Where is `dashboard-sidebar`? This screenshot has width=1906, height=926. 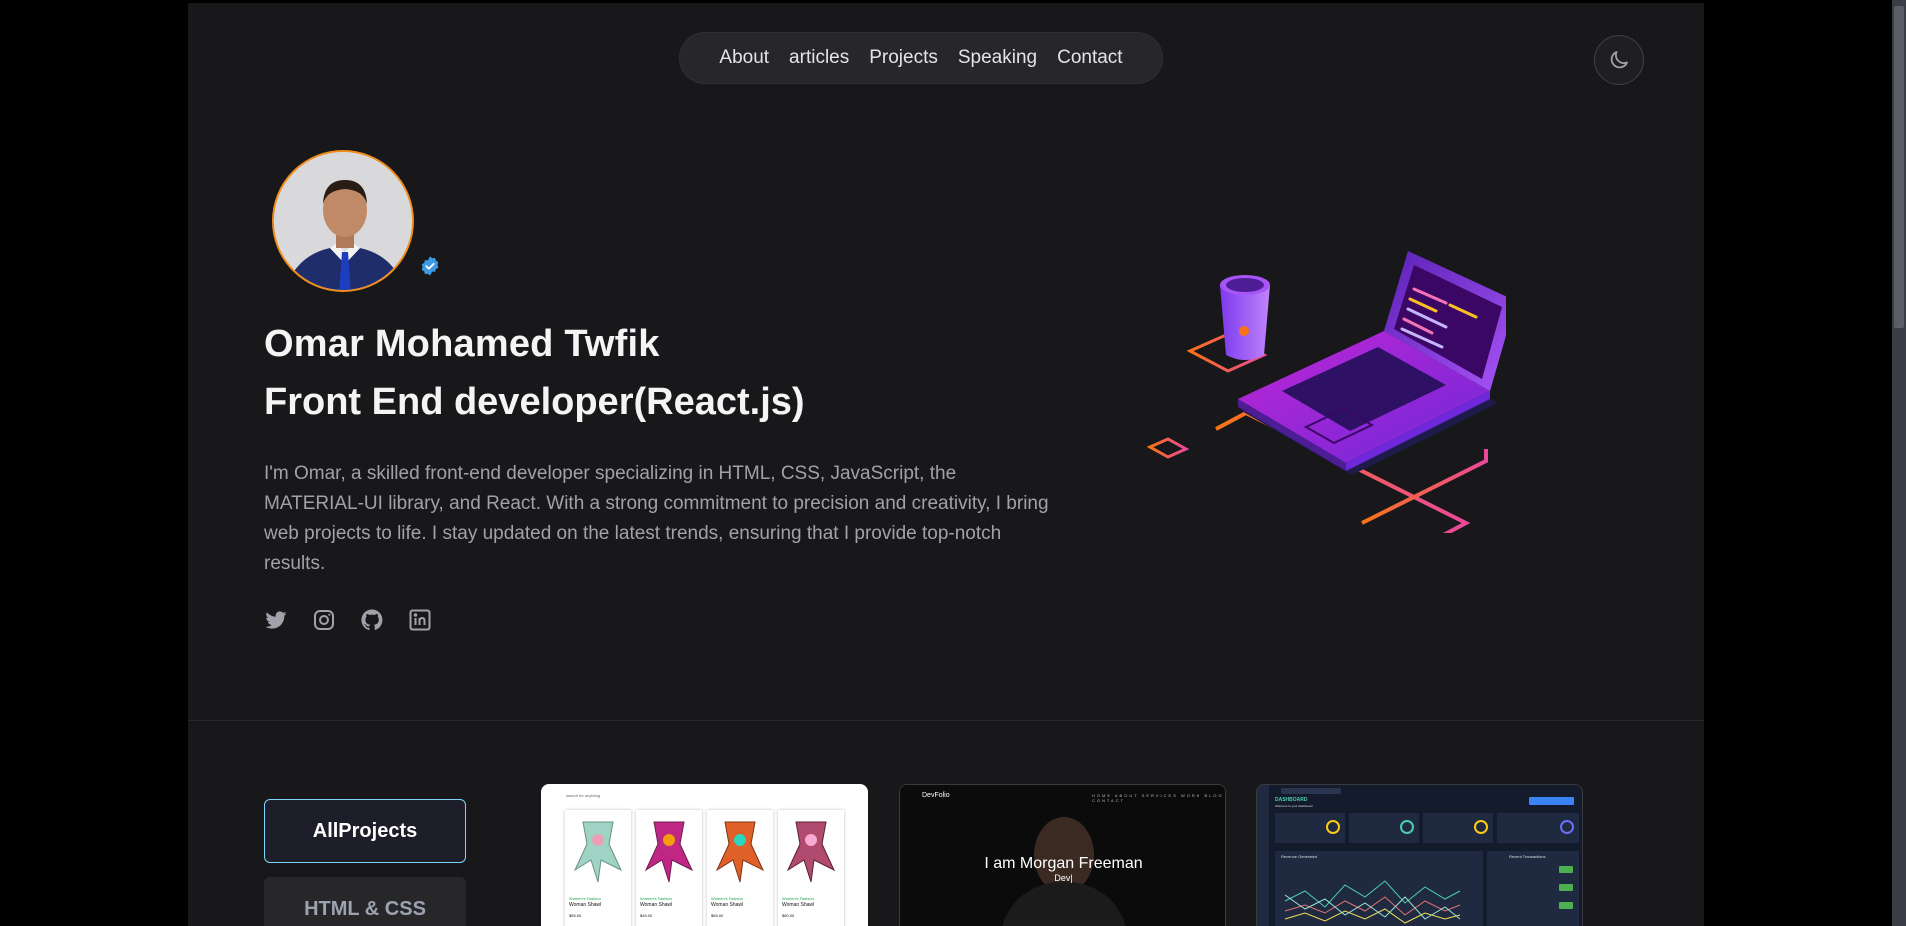 dashboard-sidebar is located at coordinates (1263, 855).